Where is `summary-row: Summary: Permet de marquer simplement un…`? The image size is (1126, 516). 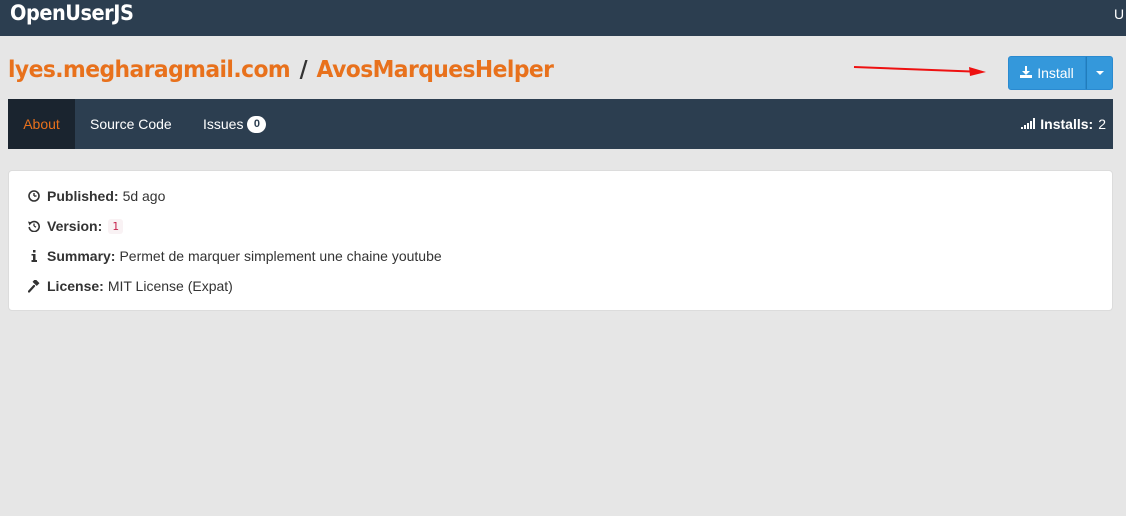
summary-row: Summary: Permet de marquer simplement un… is located at coordinates (234, 256).